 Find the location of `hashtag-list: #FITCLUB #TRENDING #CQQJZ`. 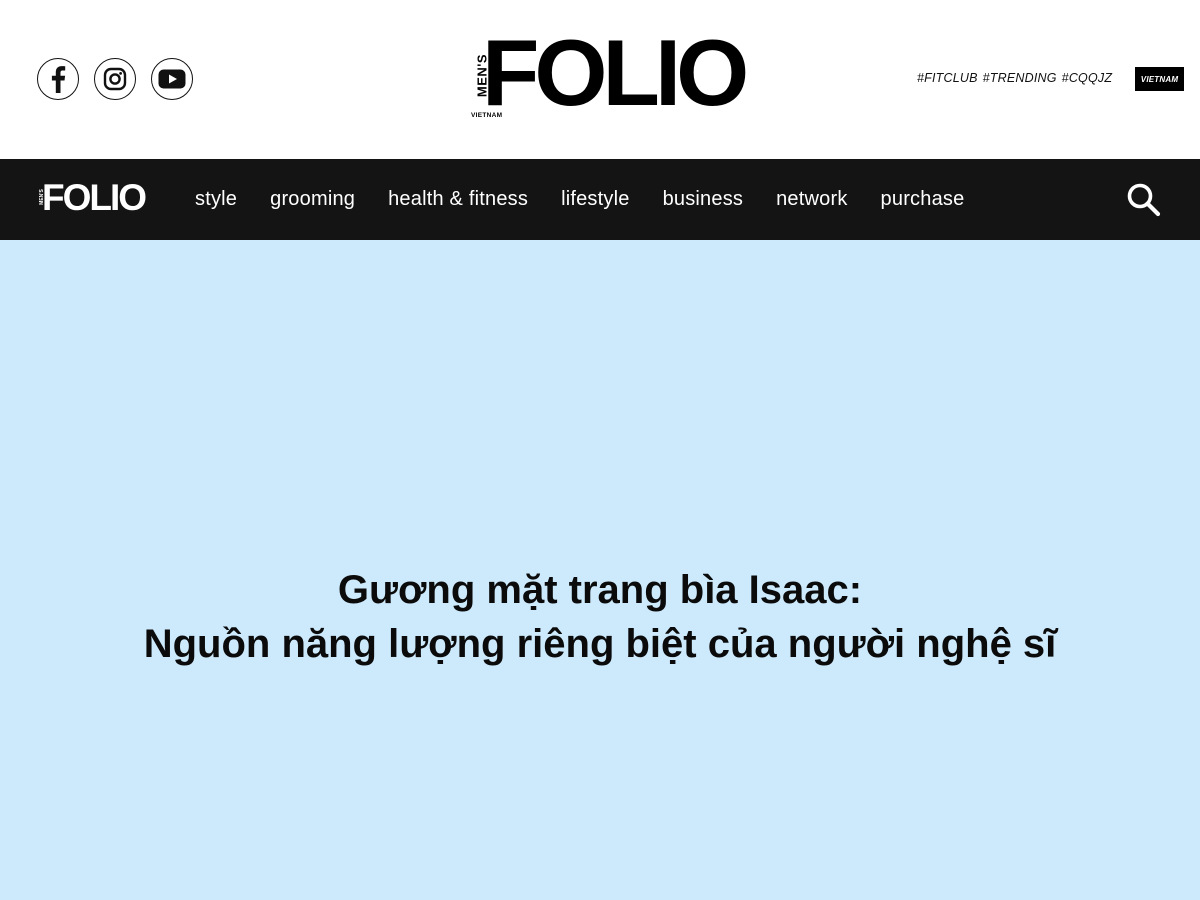

hashtag-list: #FITCLUB #TRENDING #CQQJZ is located at coordinates (1014, 78).